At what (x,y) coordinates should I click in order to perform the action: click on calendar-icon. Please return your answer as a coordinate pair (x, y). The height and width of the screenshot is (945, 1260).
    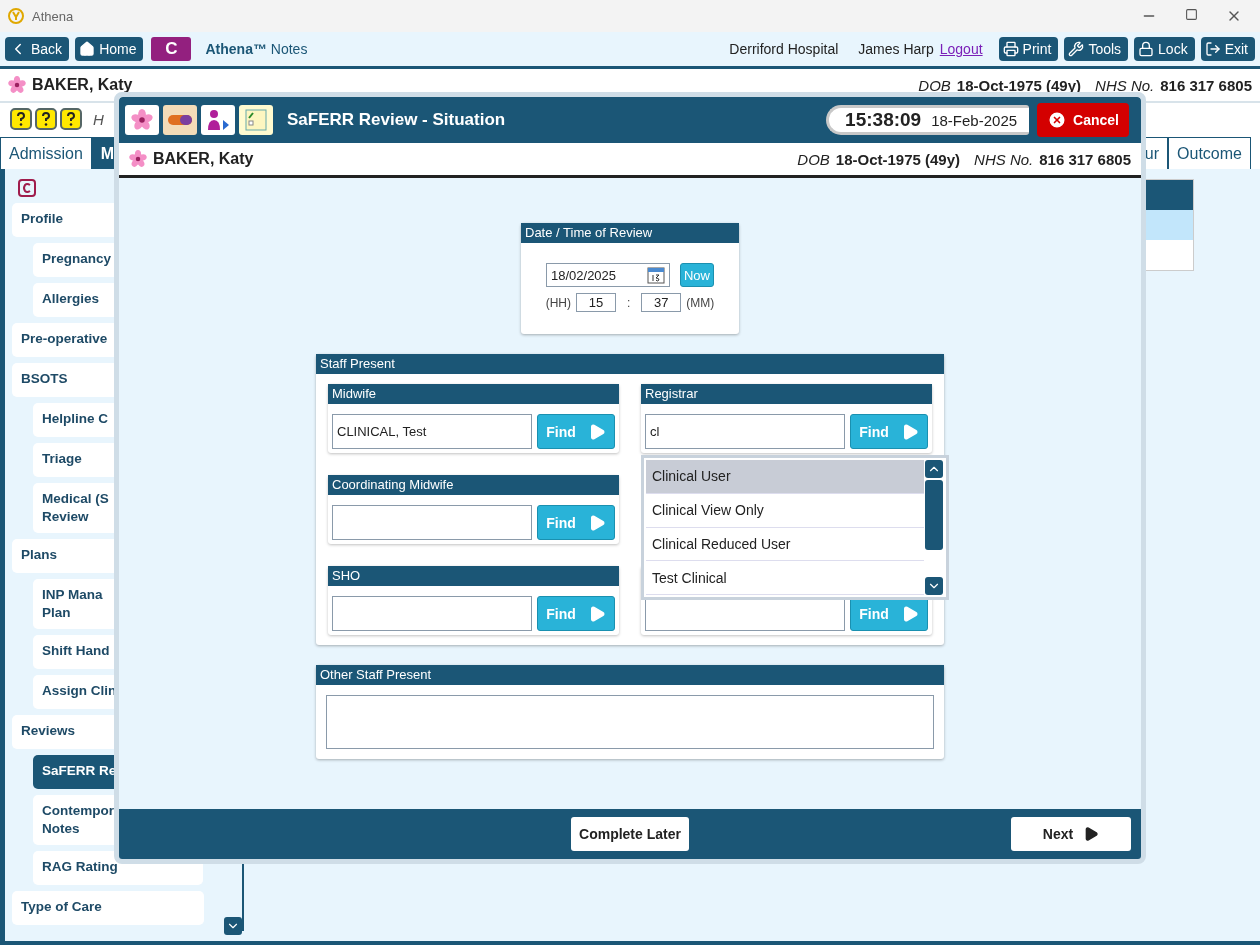
    Looking at the image, I should click on (656, 275).